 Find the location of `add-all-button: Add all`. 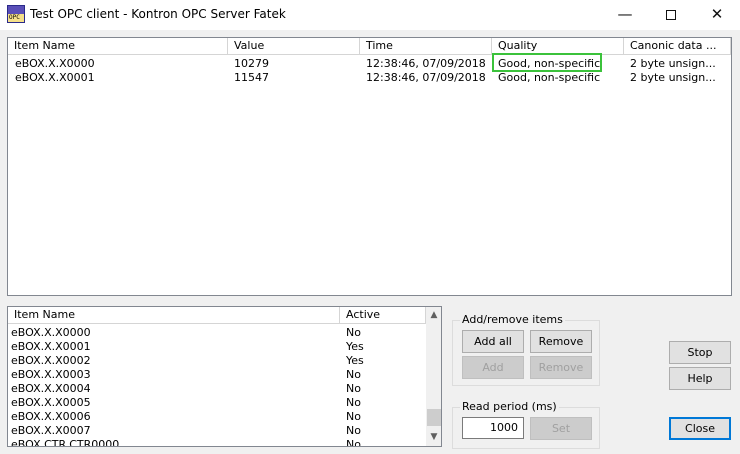

add-all-button: Add all is located at coordinates (493, 341).